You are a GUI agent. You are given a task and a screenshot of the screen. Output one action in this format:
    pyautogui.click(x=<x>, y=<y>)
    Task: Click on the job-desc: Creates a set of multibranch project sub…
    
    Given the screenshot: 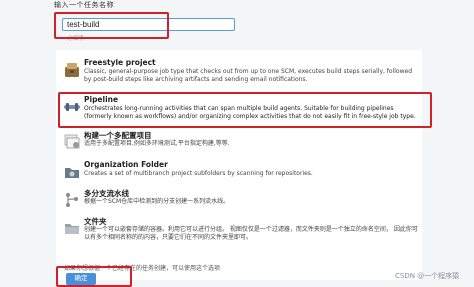 What is the action you would take?
    pyautogui.click(x=198, y=173)
    